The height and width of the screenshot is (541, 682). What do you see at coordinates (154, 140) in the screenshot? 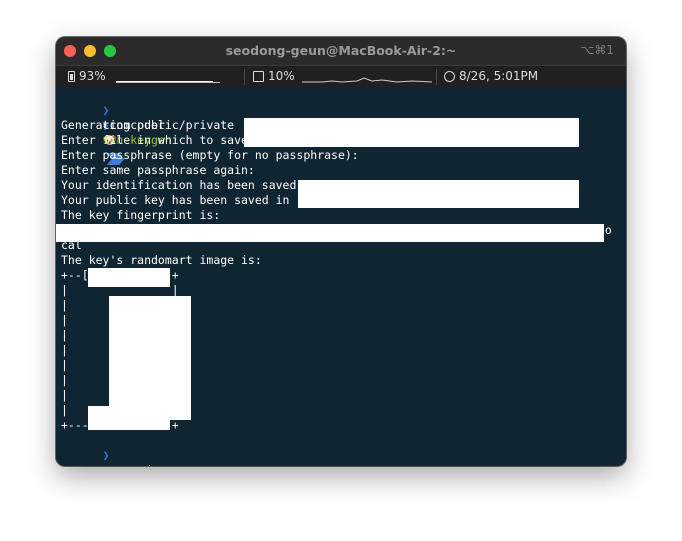
I see `output-line: Enter file in which to save` at bounding box center [154, 140].